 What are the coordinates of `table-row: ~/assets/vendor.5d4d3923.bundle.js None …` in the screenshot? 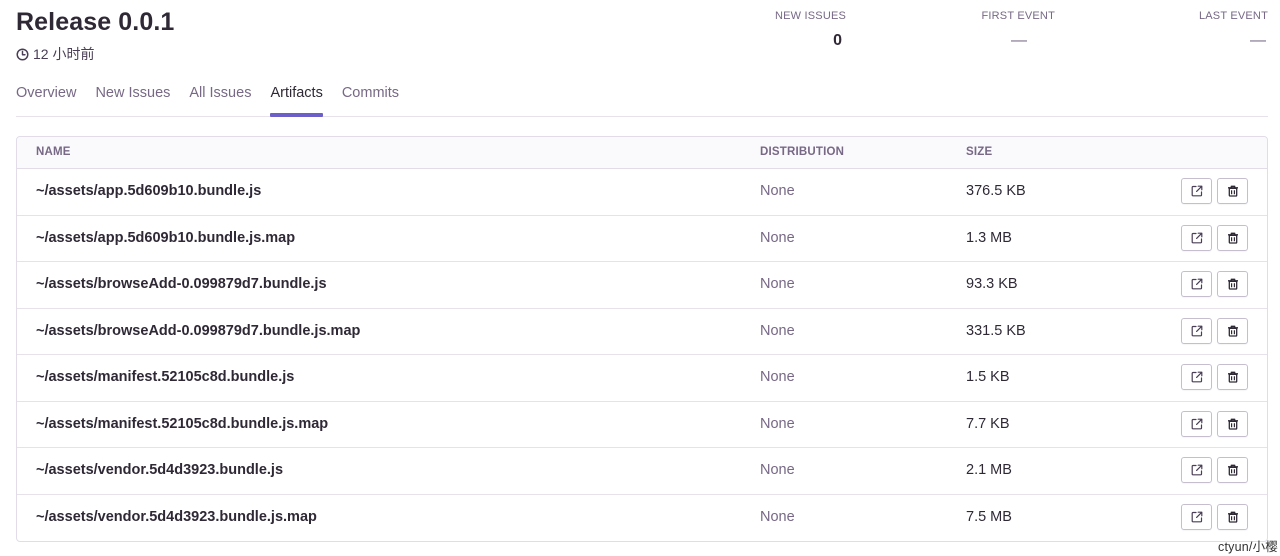 It's located at (642, 471).